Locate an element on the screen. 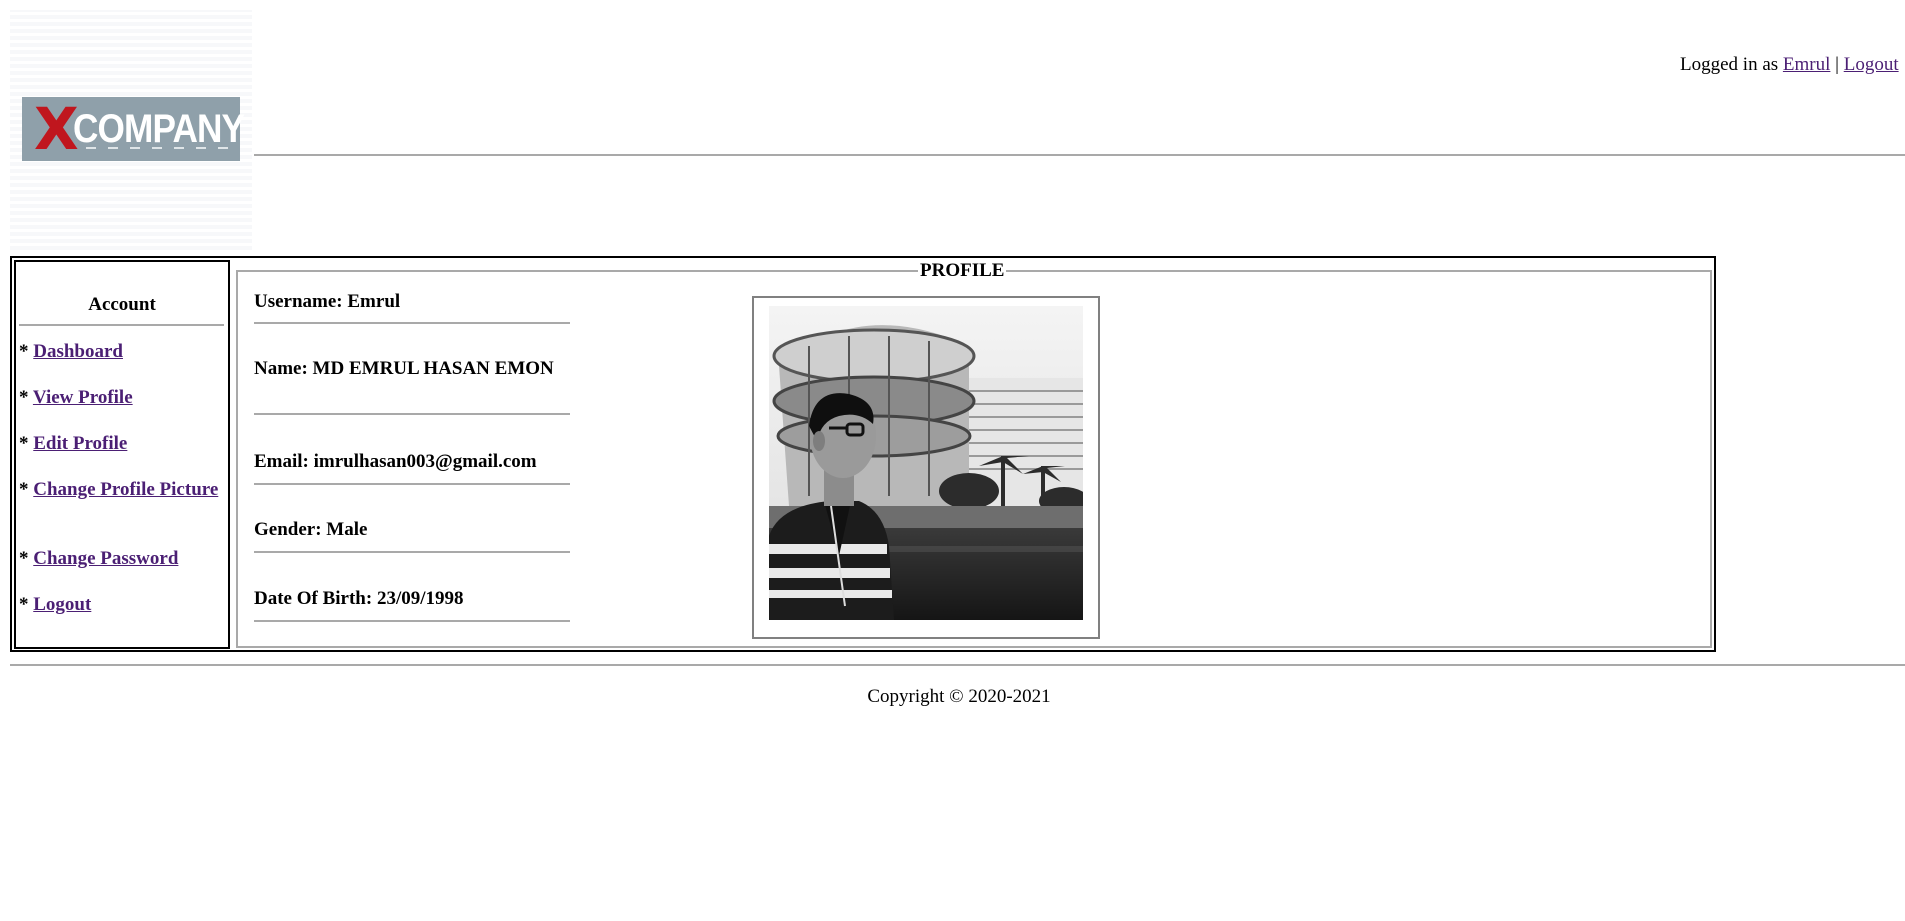 The width and height of the screenshot is (1905, 921). name-value: Name: MD EMRUL HASAN EMON is located at coordinates (404, 368).